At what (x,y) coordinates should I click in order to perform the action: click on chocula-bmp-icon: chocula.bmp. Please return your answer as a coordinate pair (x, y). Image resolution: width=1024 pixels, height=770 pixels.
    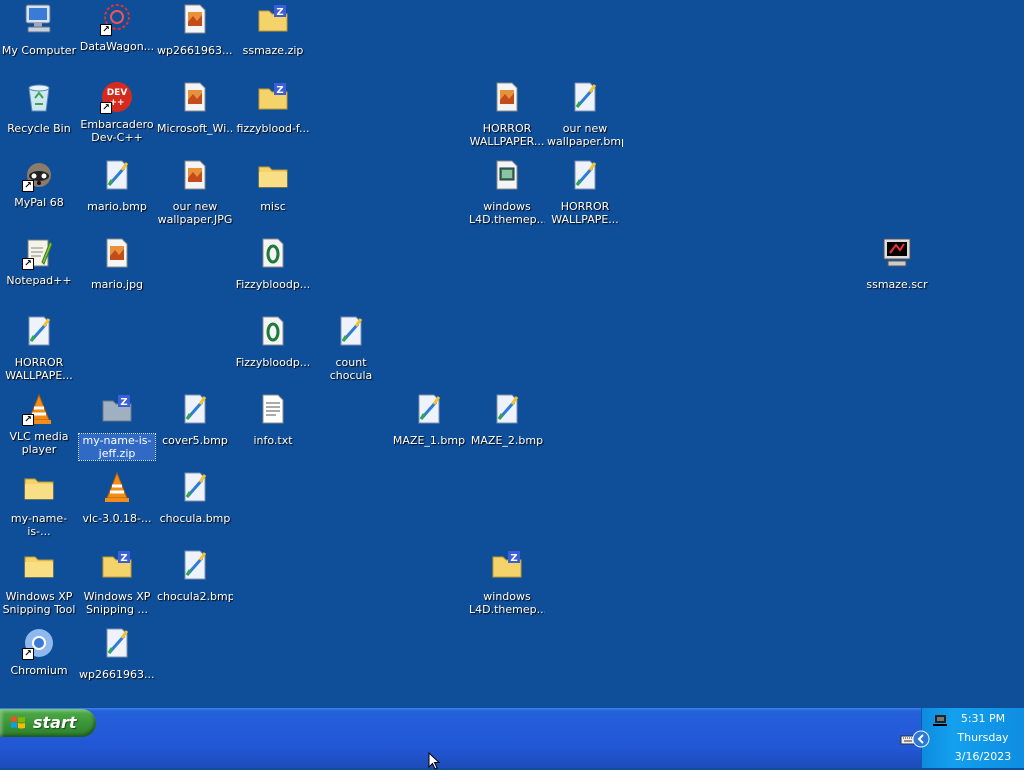
    Looking at the image, I should click on (195, 509).